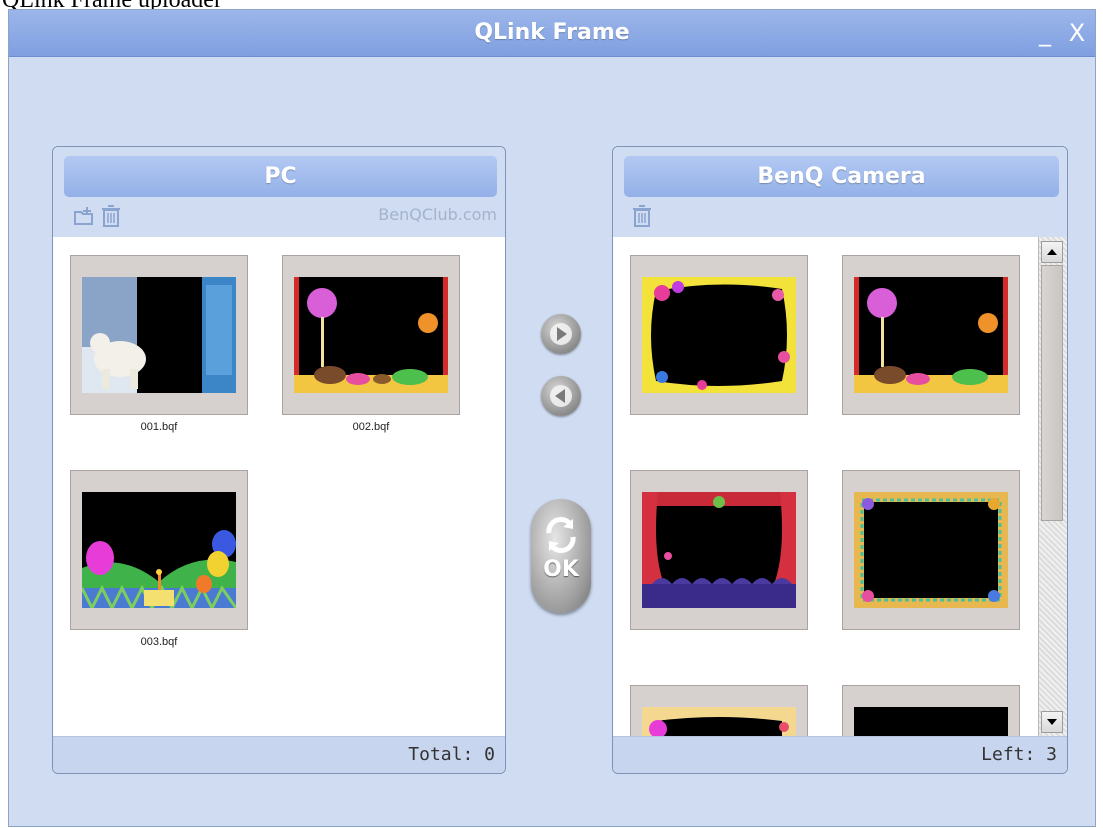 Image resolution: width=1103 pixels, height=828 pixels. What do you see at coordinates (279, 754) in the screenshot?
I see `pc-panel-footer: Total: 0` at bounding box center [279, 754].